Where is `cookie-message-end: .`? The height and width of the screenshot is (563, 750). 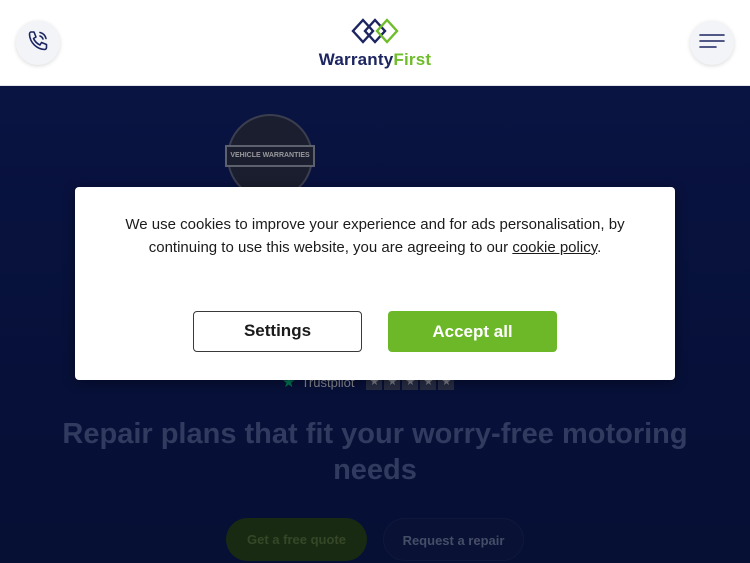 cookie-message-end: . is located at coordinates (599, 247).